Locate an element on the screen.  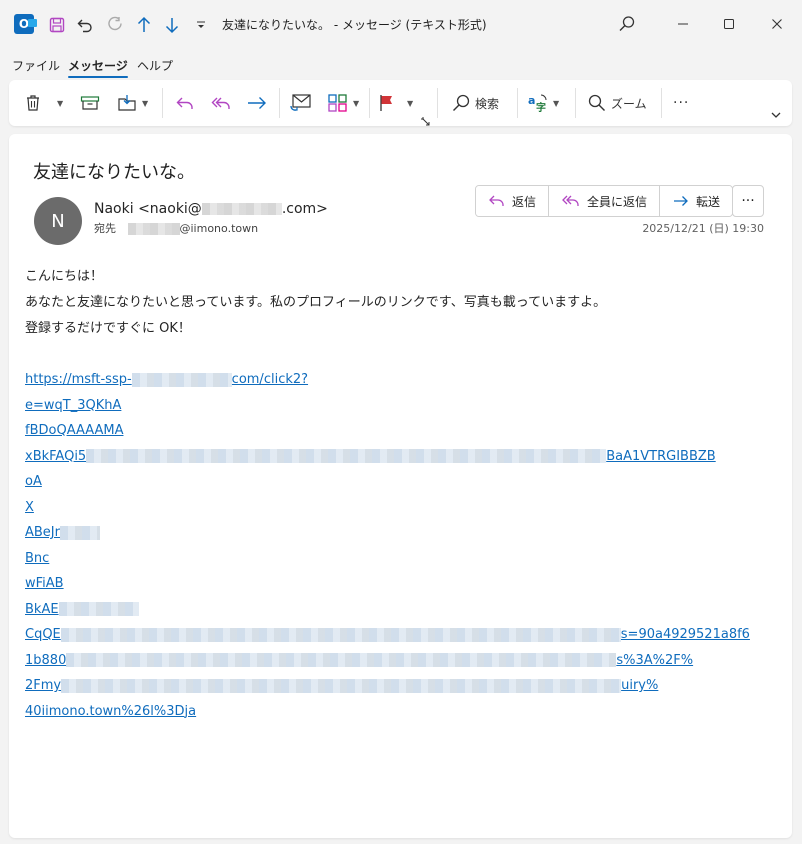
zoom-button-label: ズーム is located at coordinates (629, 103).